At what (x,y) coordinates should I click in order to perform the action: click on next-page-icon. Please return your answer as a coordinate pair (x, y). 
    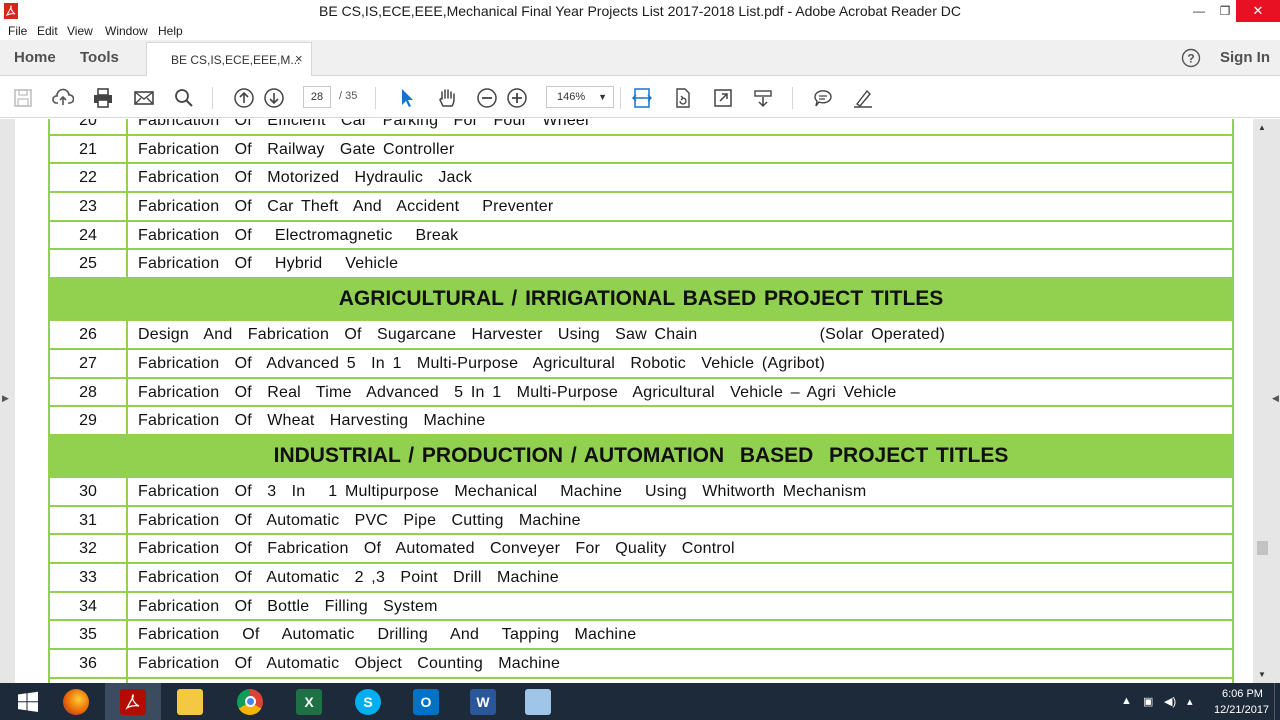
    Looking at the image, I should click on (274, 98).